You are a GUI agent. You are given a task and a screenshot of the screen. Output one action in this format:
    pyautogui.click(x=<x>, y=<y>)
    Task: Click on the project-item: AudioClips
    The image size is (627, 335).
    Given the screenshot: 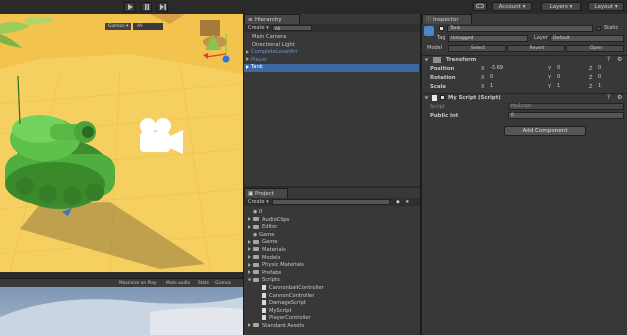 What is the action you would take?
    pyautogui.click(x=333, y=221)
    